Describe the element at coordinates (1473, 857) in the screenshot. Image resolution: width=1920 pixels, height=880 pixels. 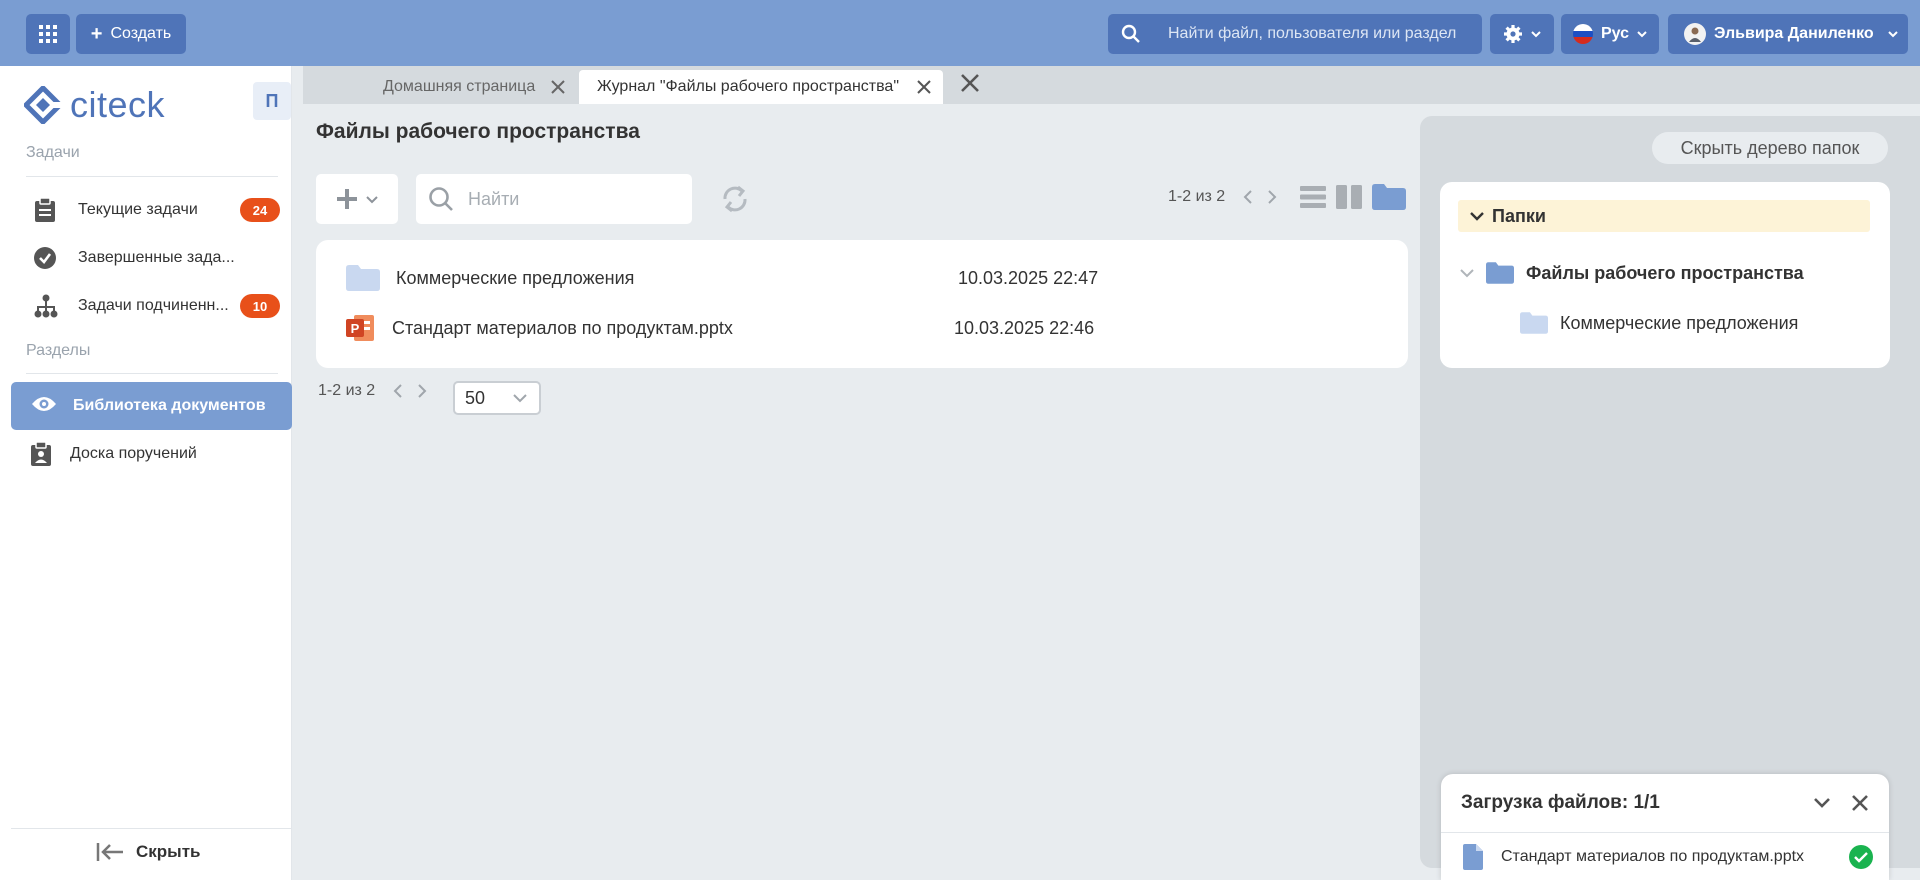
I see `file-icon` at that location.